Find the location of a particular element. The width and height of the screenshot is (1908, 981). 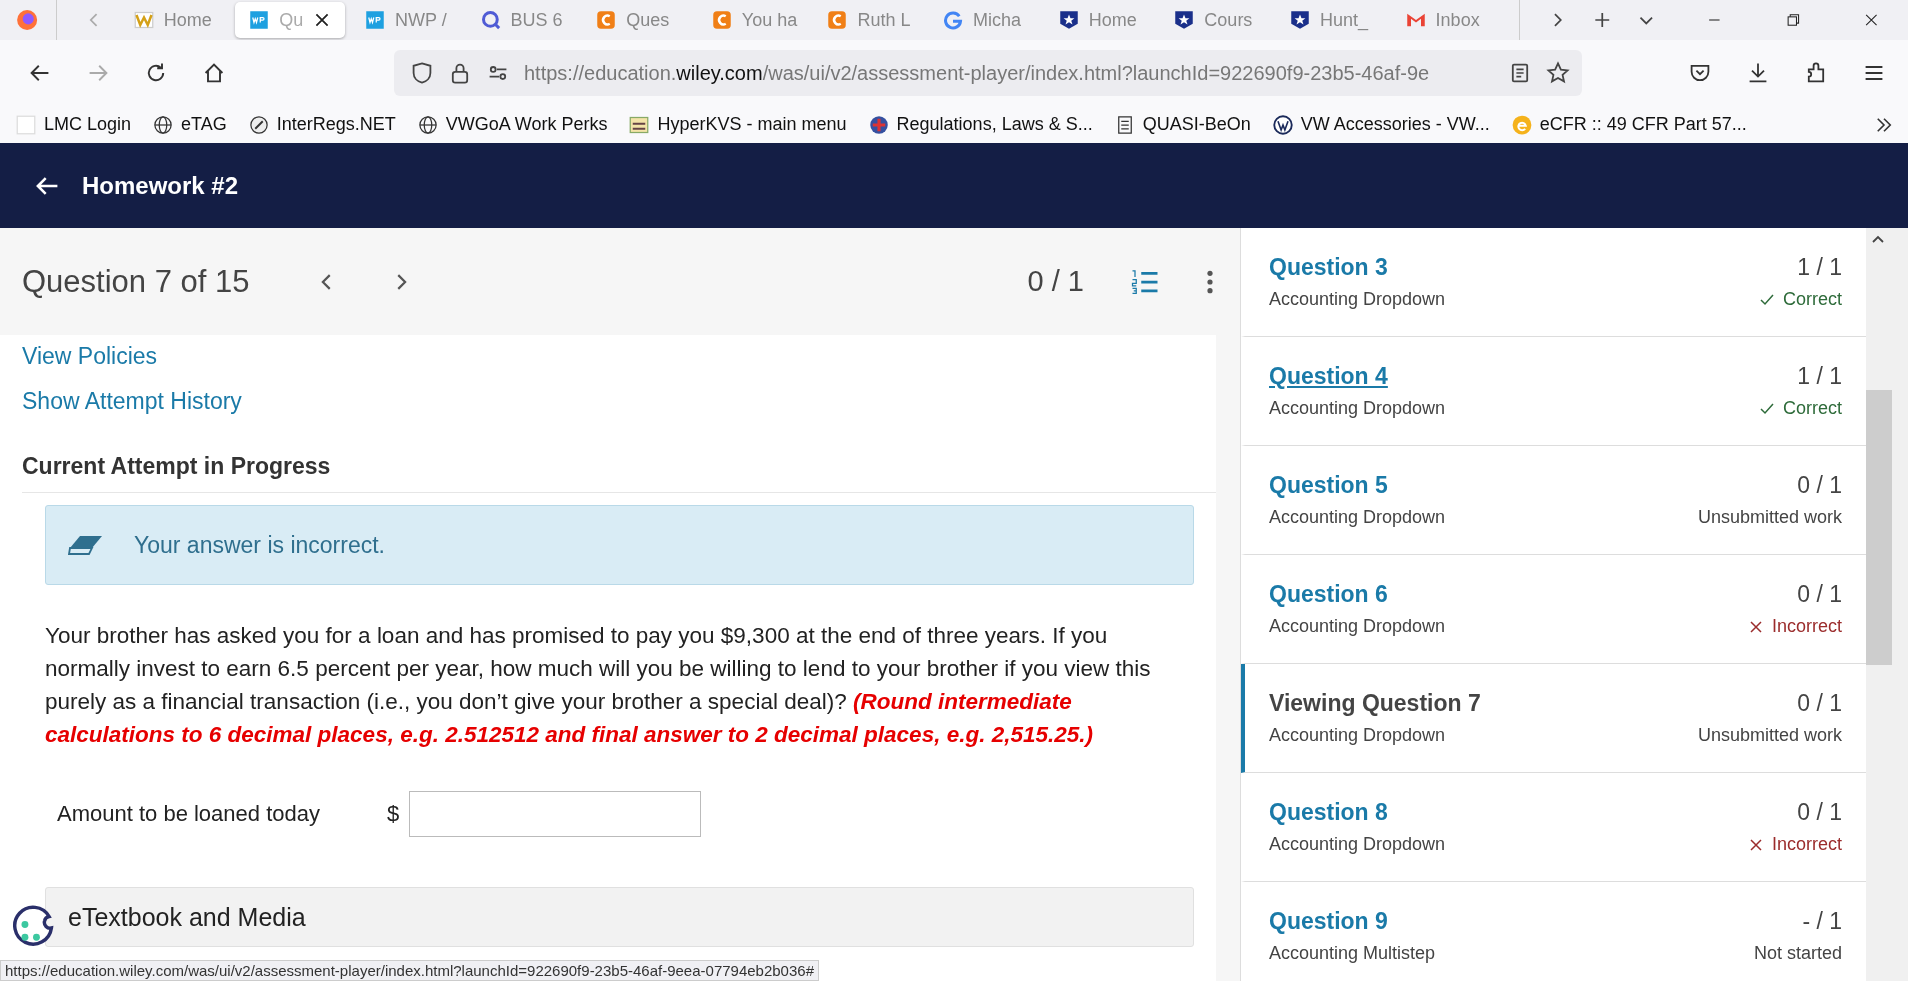

g-letter-icon is located at coordinates (953, 20).